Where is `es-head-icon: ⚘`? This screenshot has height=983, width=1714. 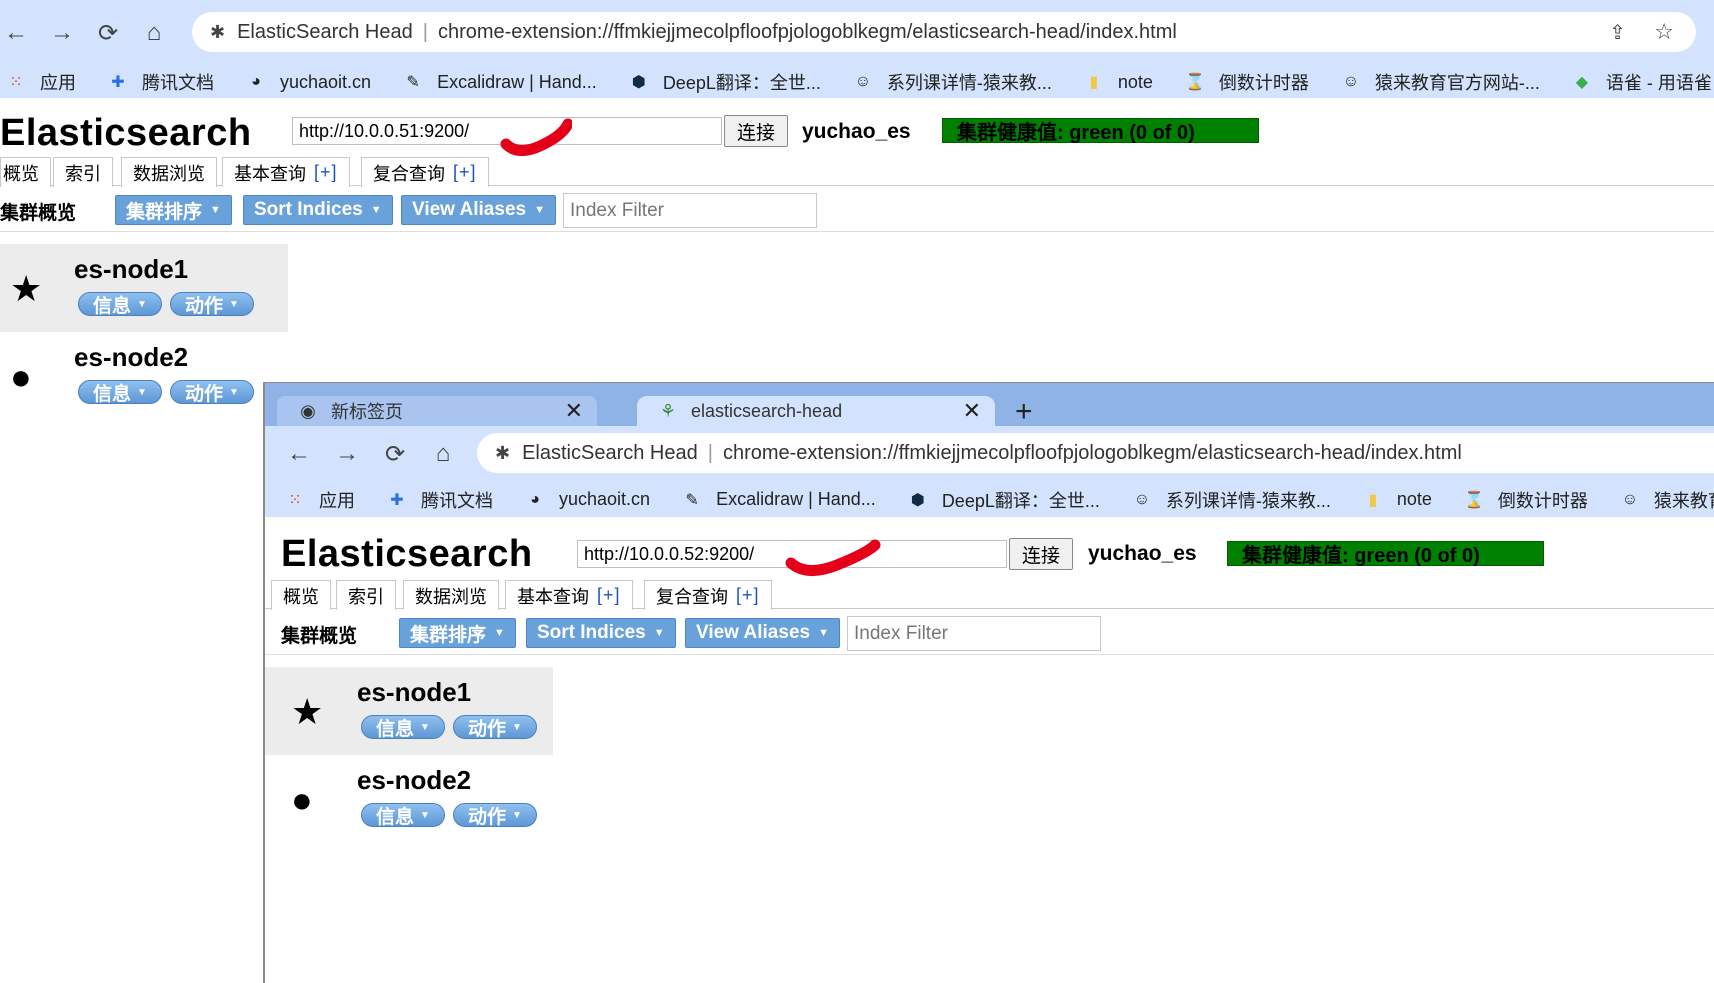
es-head-icon: ⚘ is located at coordinates (668, 410).